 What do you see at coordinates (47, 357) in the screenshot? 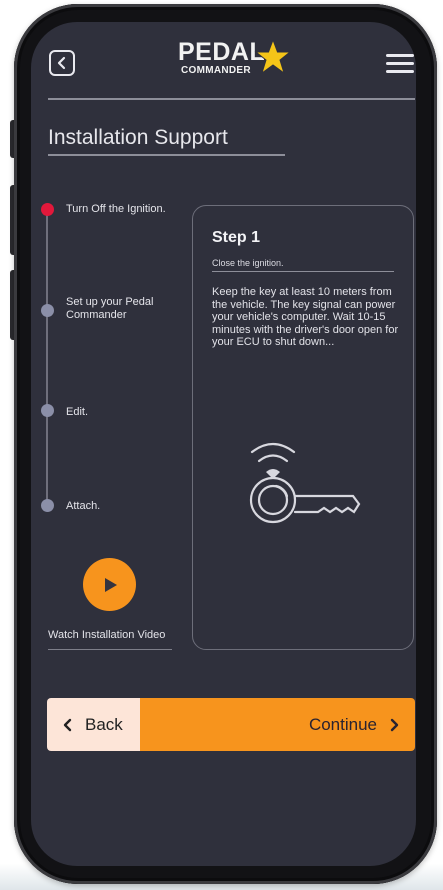
I see `timeline-line` at bounding box center [47, 357].